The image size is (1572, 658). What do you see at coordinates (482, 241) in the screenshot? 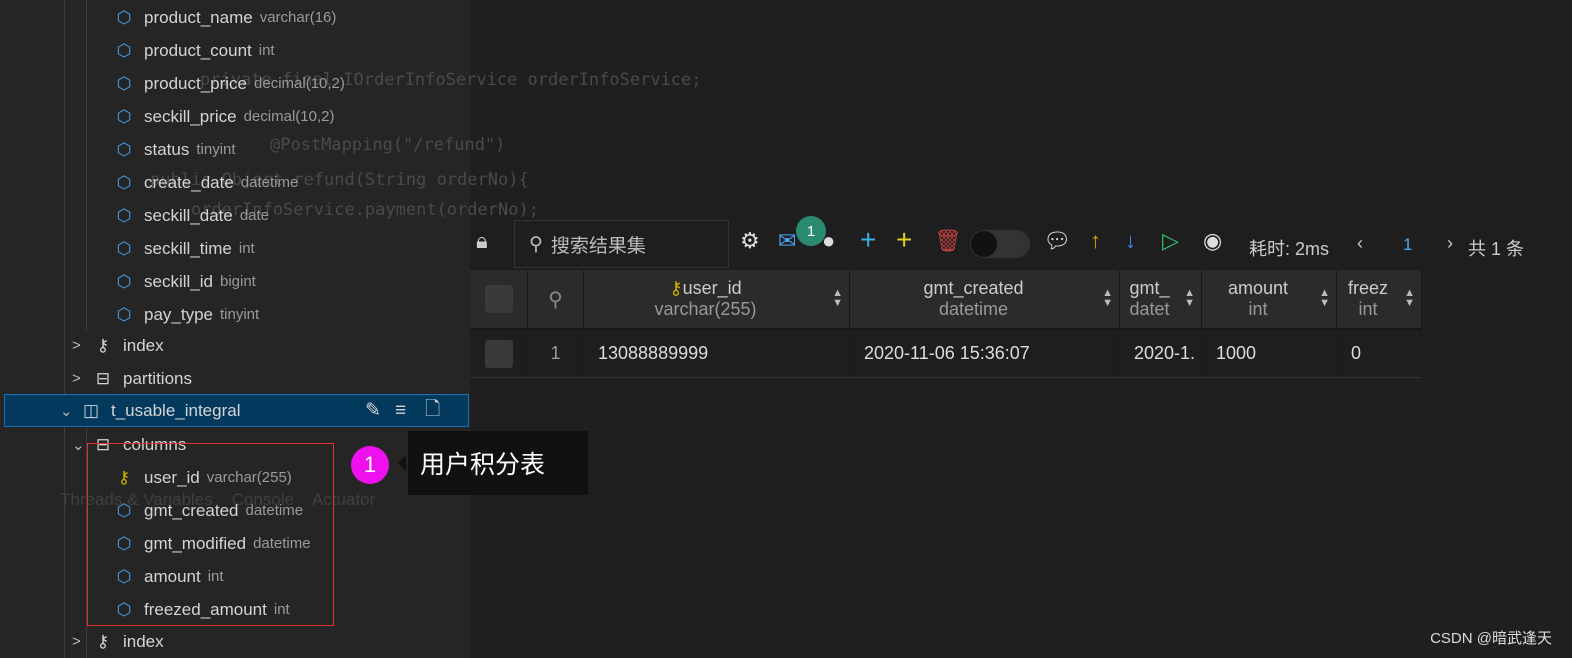
I see `lock-icon: 🔒︎` at bounding box center [482, 241].